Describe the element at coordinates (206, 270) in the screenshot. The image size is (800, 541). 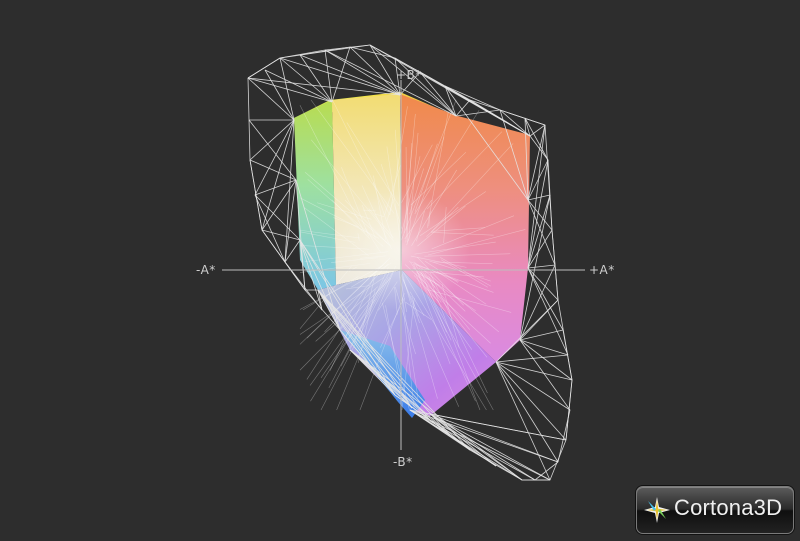
I see `axis-label-minus-a: -A*` at that location.